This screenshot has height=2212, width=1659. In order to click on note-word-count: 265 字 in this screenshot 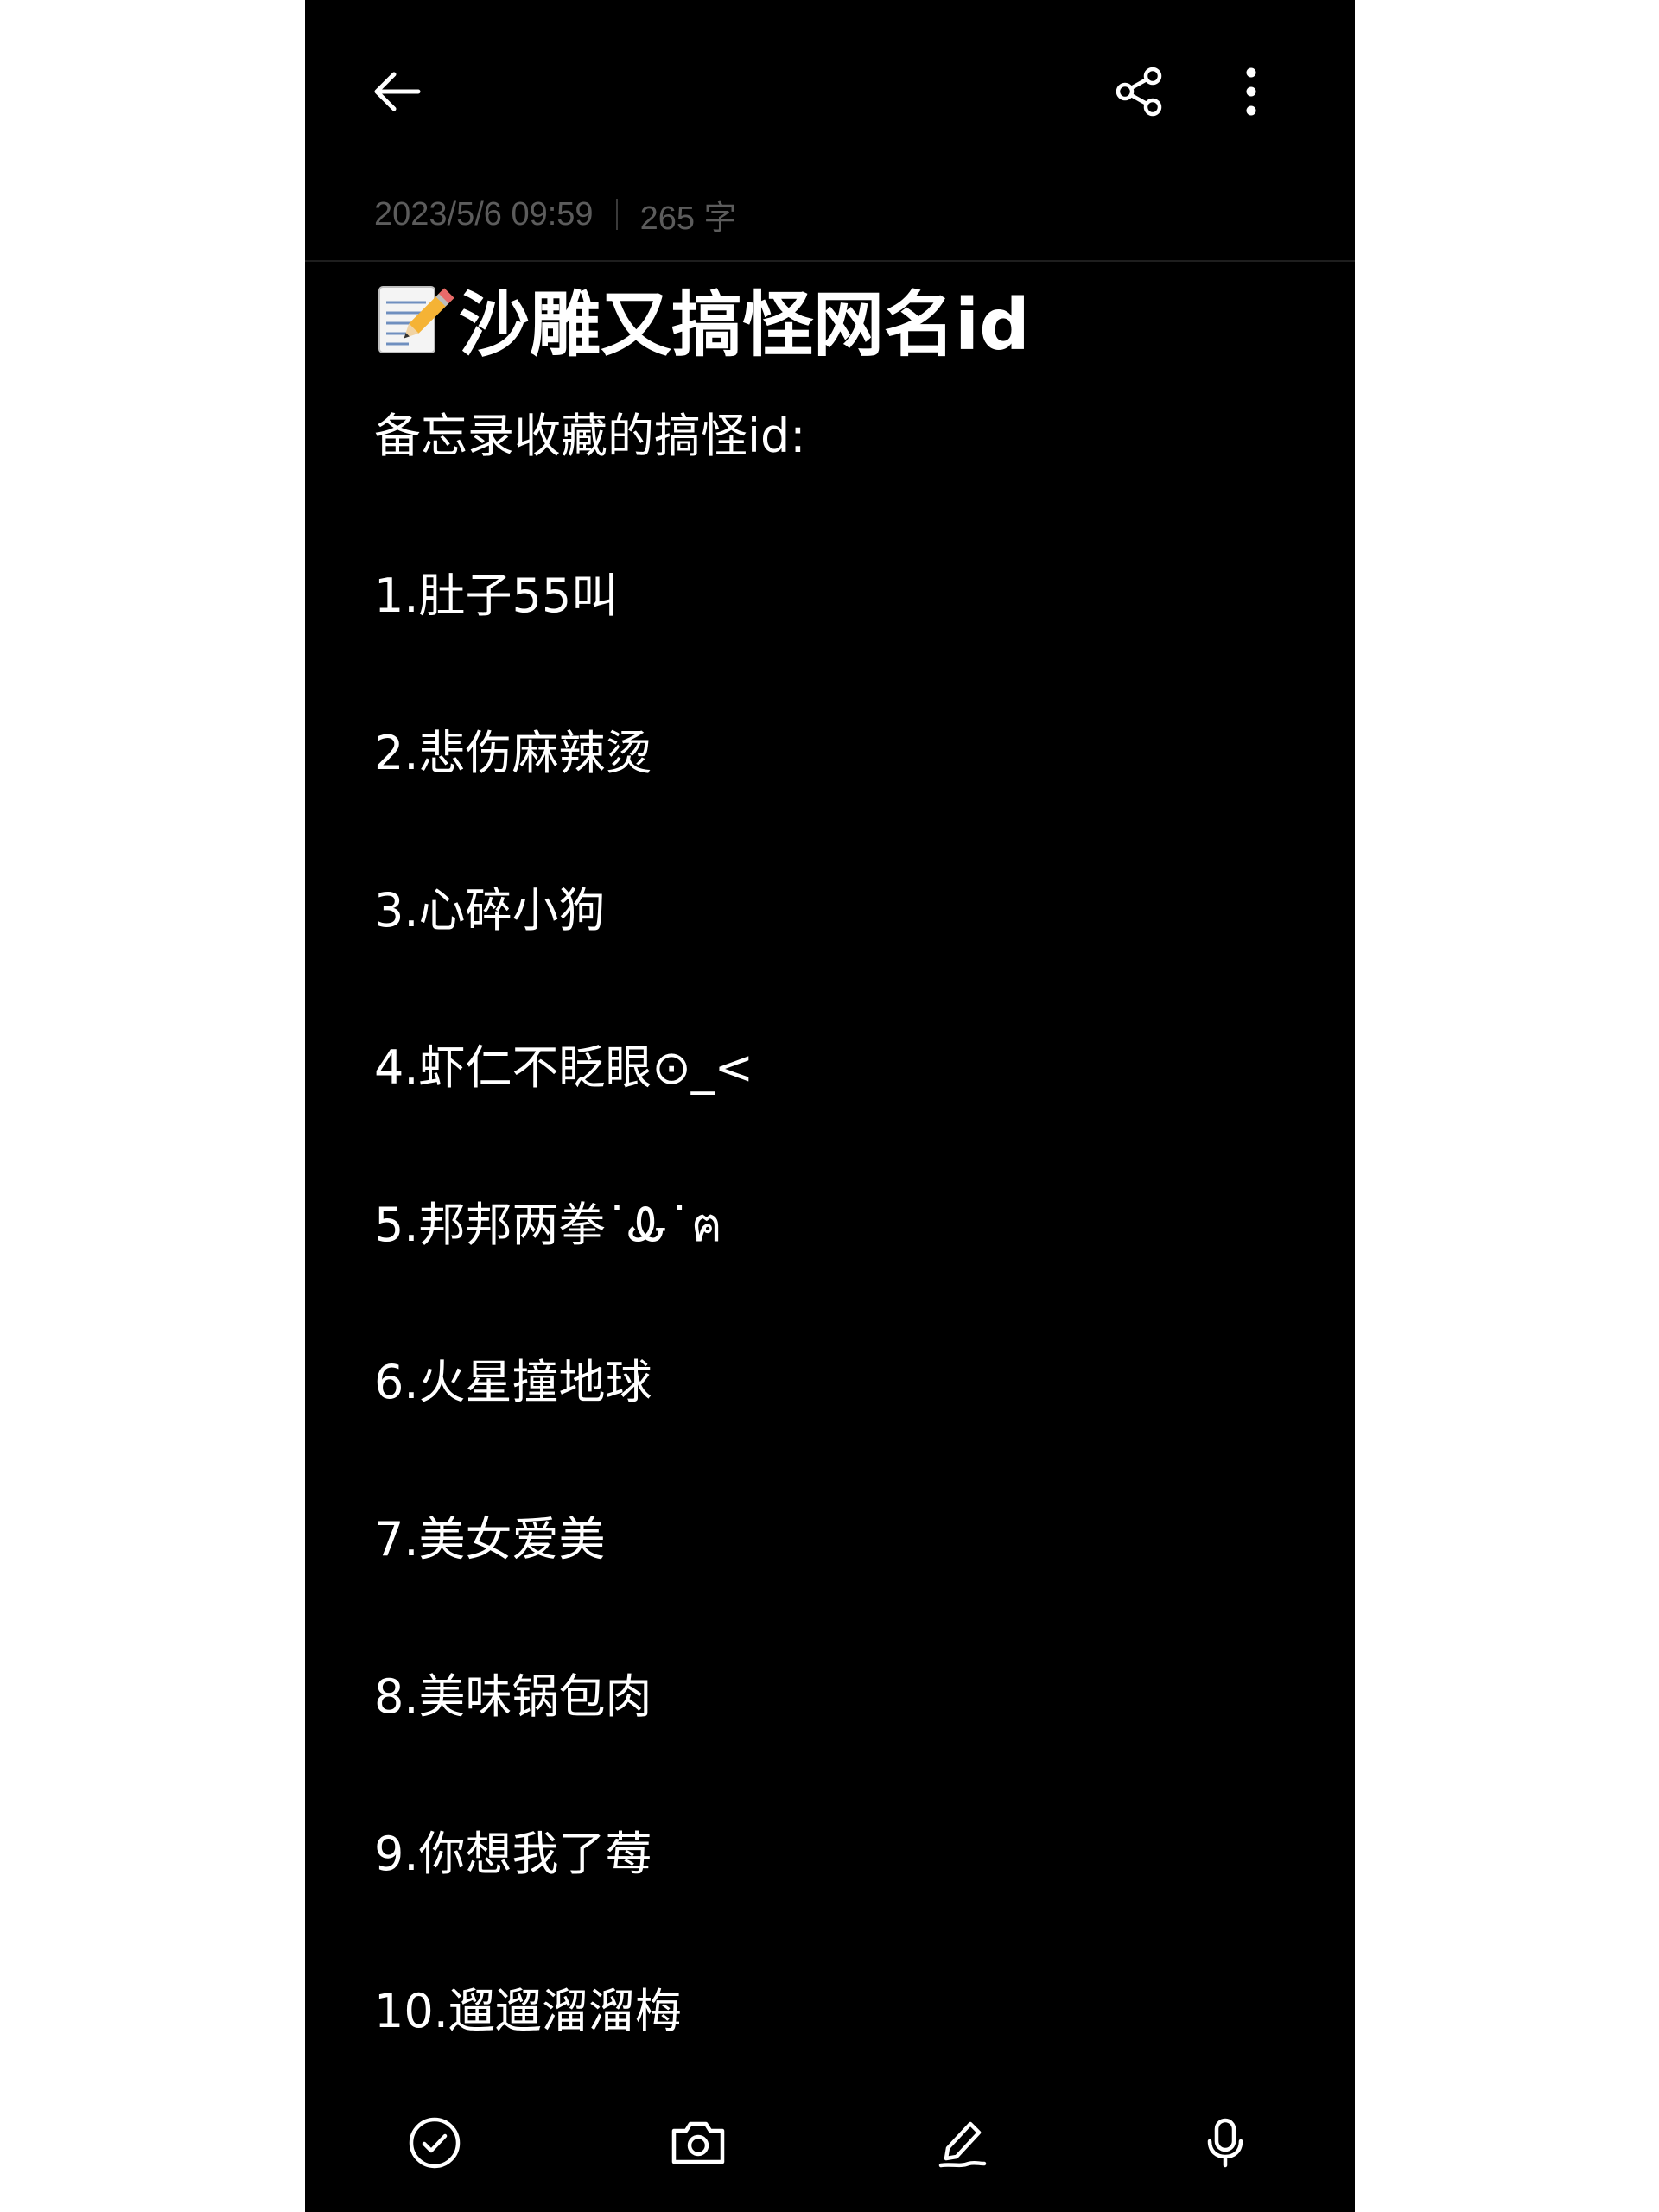, I will do `click(688, 218)`.